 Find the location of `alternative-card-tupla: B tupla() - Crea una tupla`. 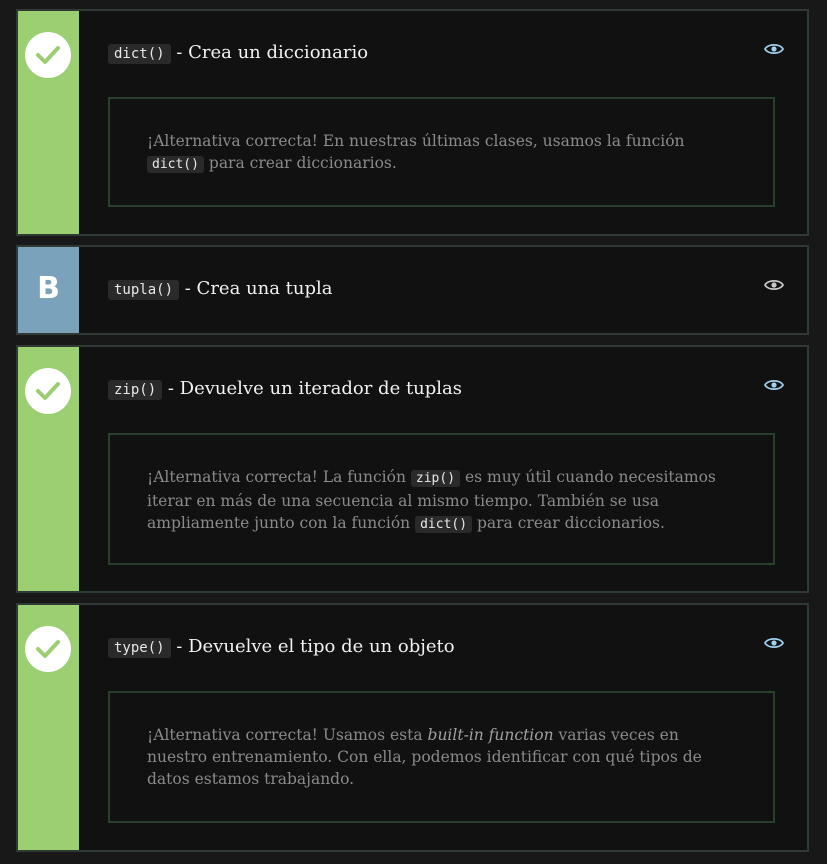

alternative-card-tupla: B tupla() - Crea una tupla is located at coordinates (412, 290).